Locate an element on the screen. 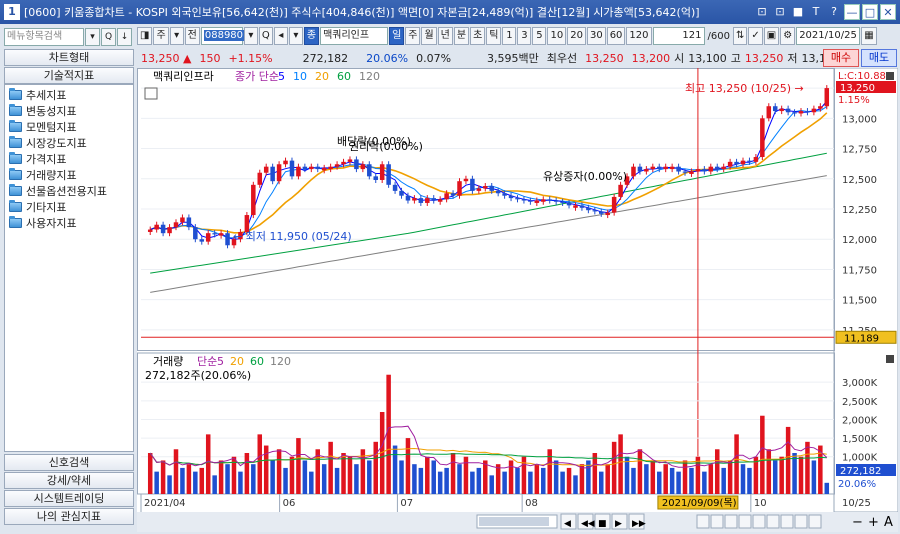 The height and width of the screenshot is (534, 900). market-select: 주 is located at coordinates (161, 36).